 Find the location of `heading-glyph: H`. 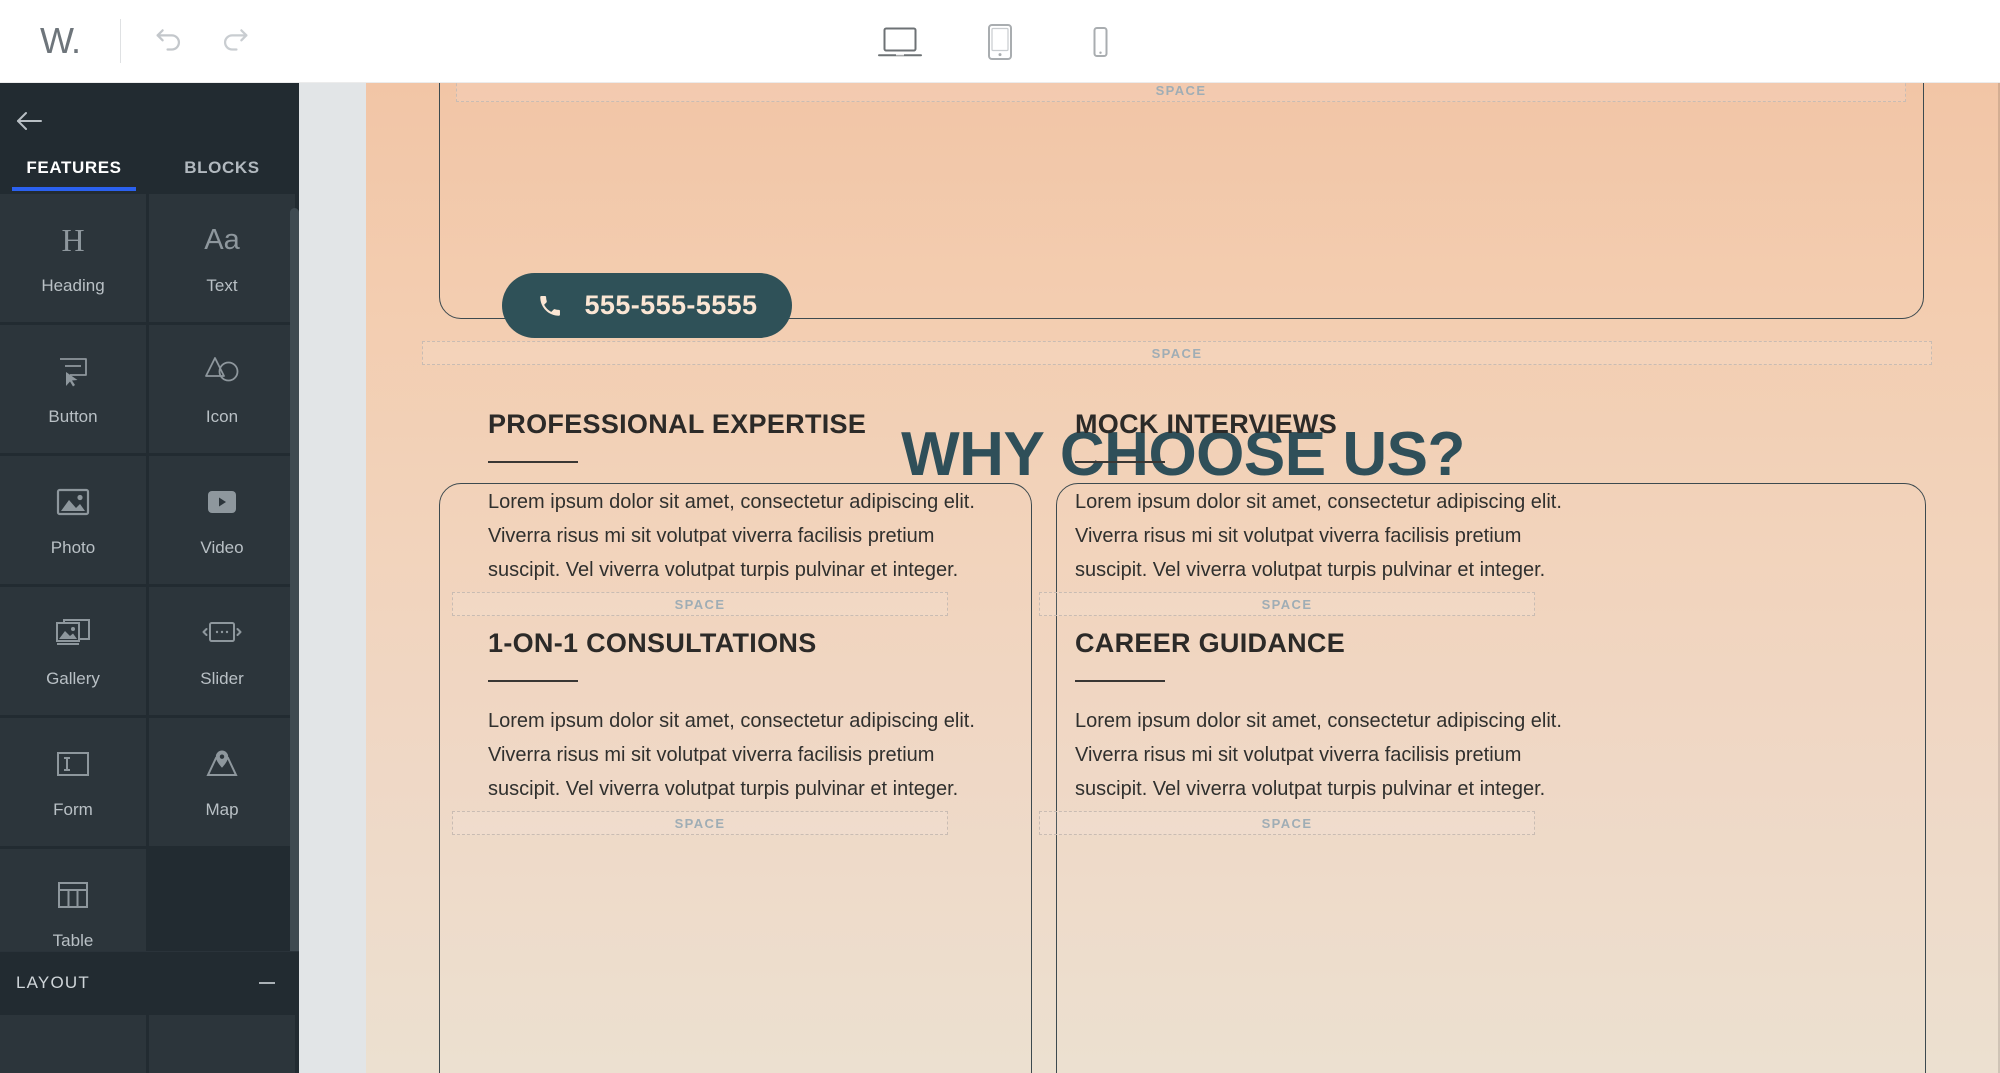

heading-glyph: H is located at coordinates (73, 240).